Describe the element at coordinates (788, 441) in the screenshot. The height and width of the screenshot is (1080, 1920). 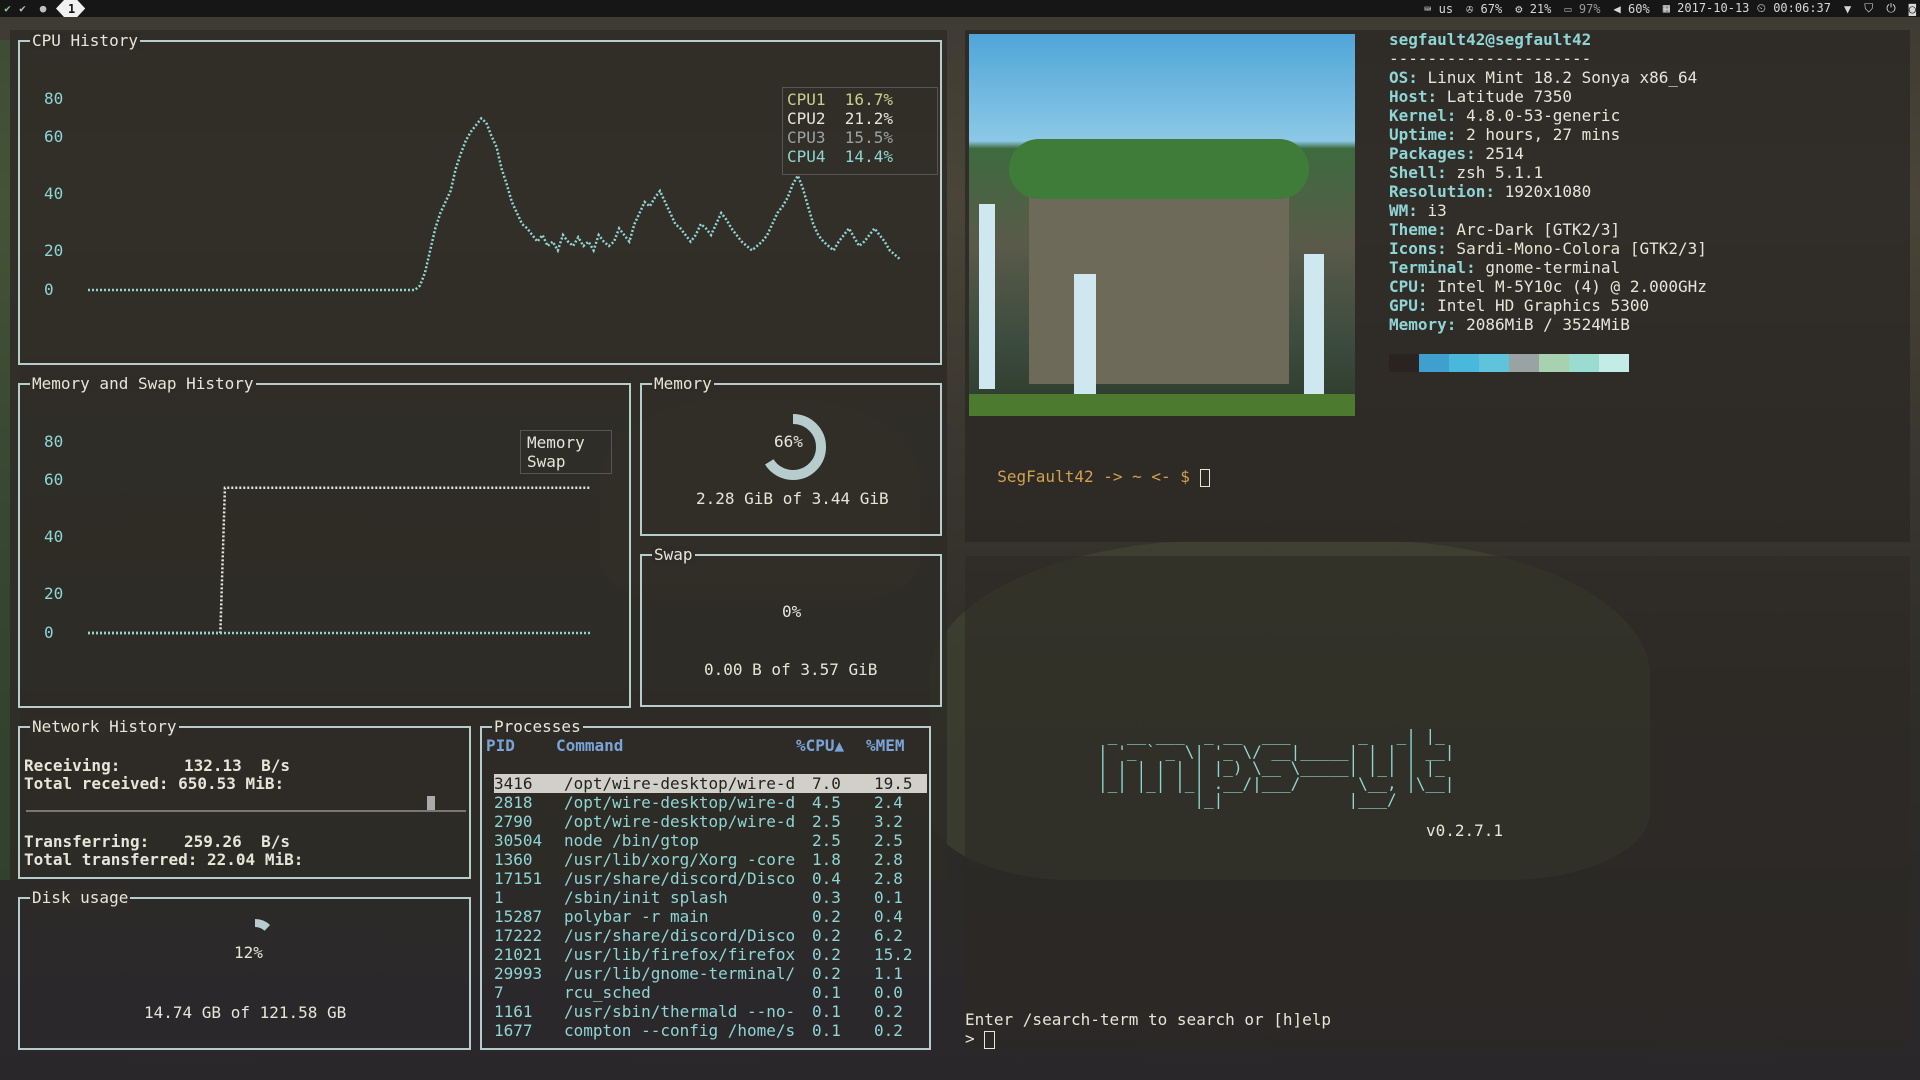
I see `memory-percent: 66%` at that location.